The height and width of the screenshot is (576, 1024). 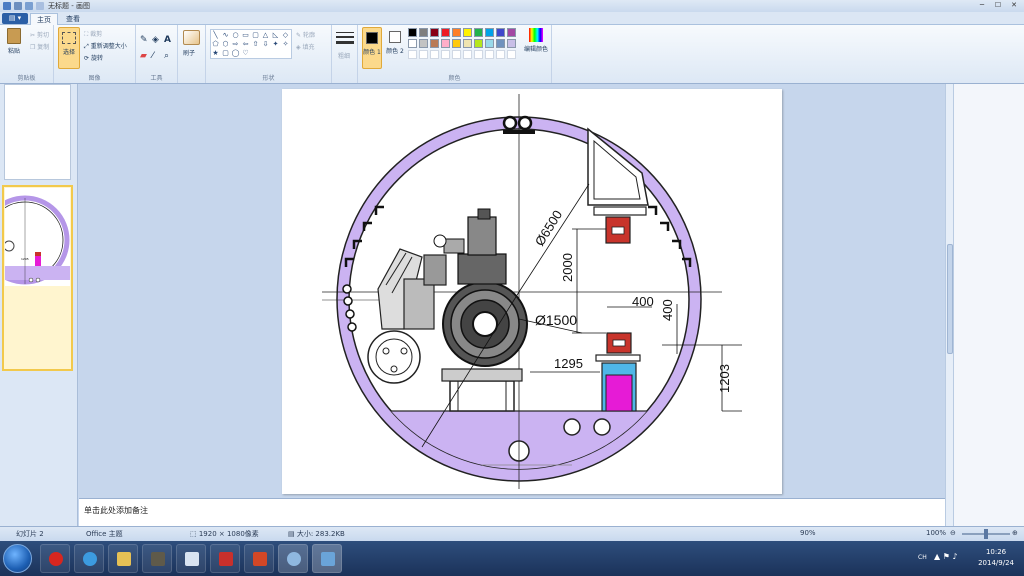 I want to click on shape-tool-icon: ⇦, so click(x=245, y=44).